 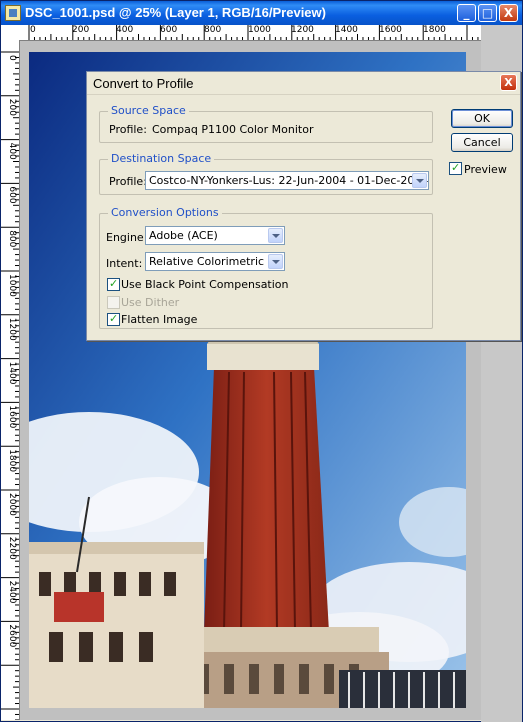 What do you see at coordinates (10, 33) in the screenshot?
I see `ruler-origin` at bounding box center [10, 33].